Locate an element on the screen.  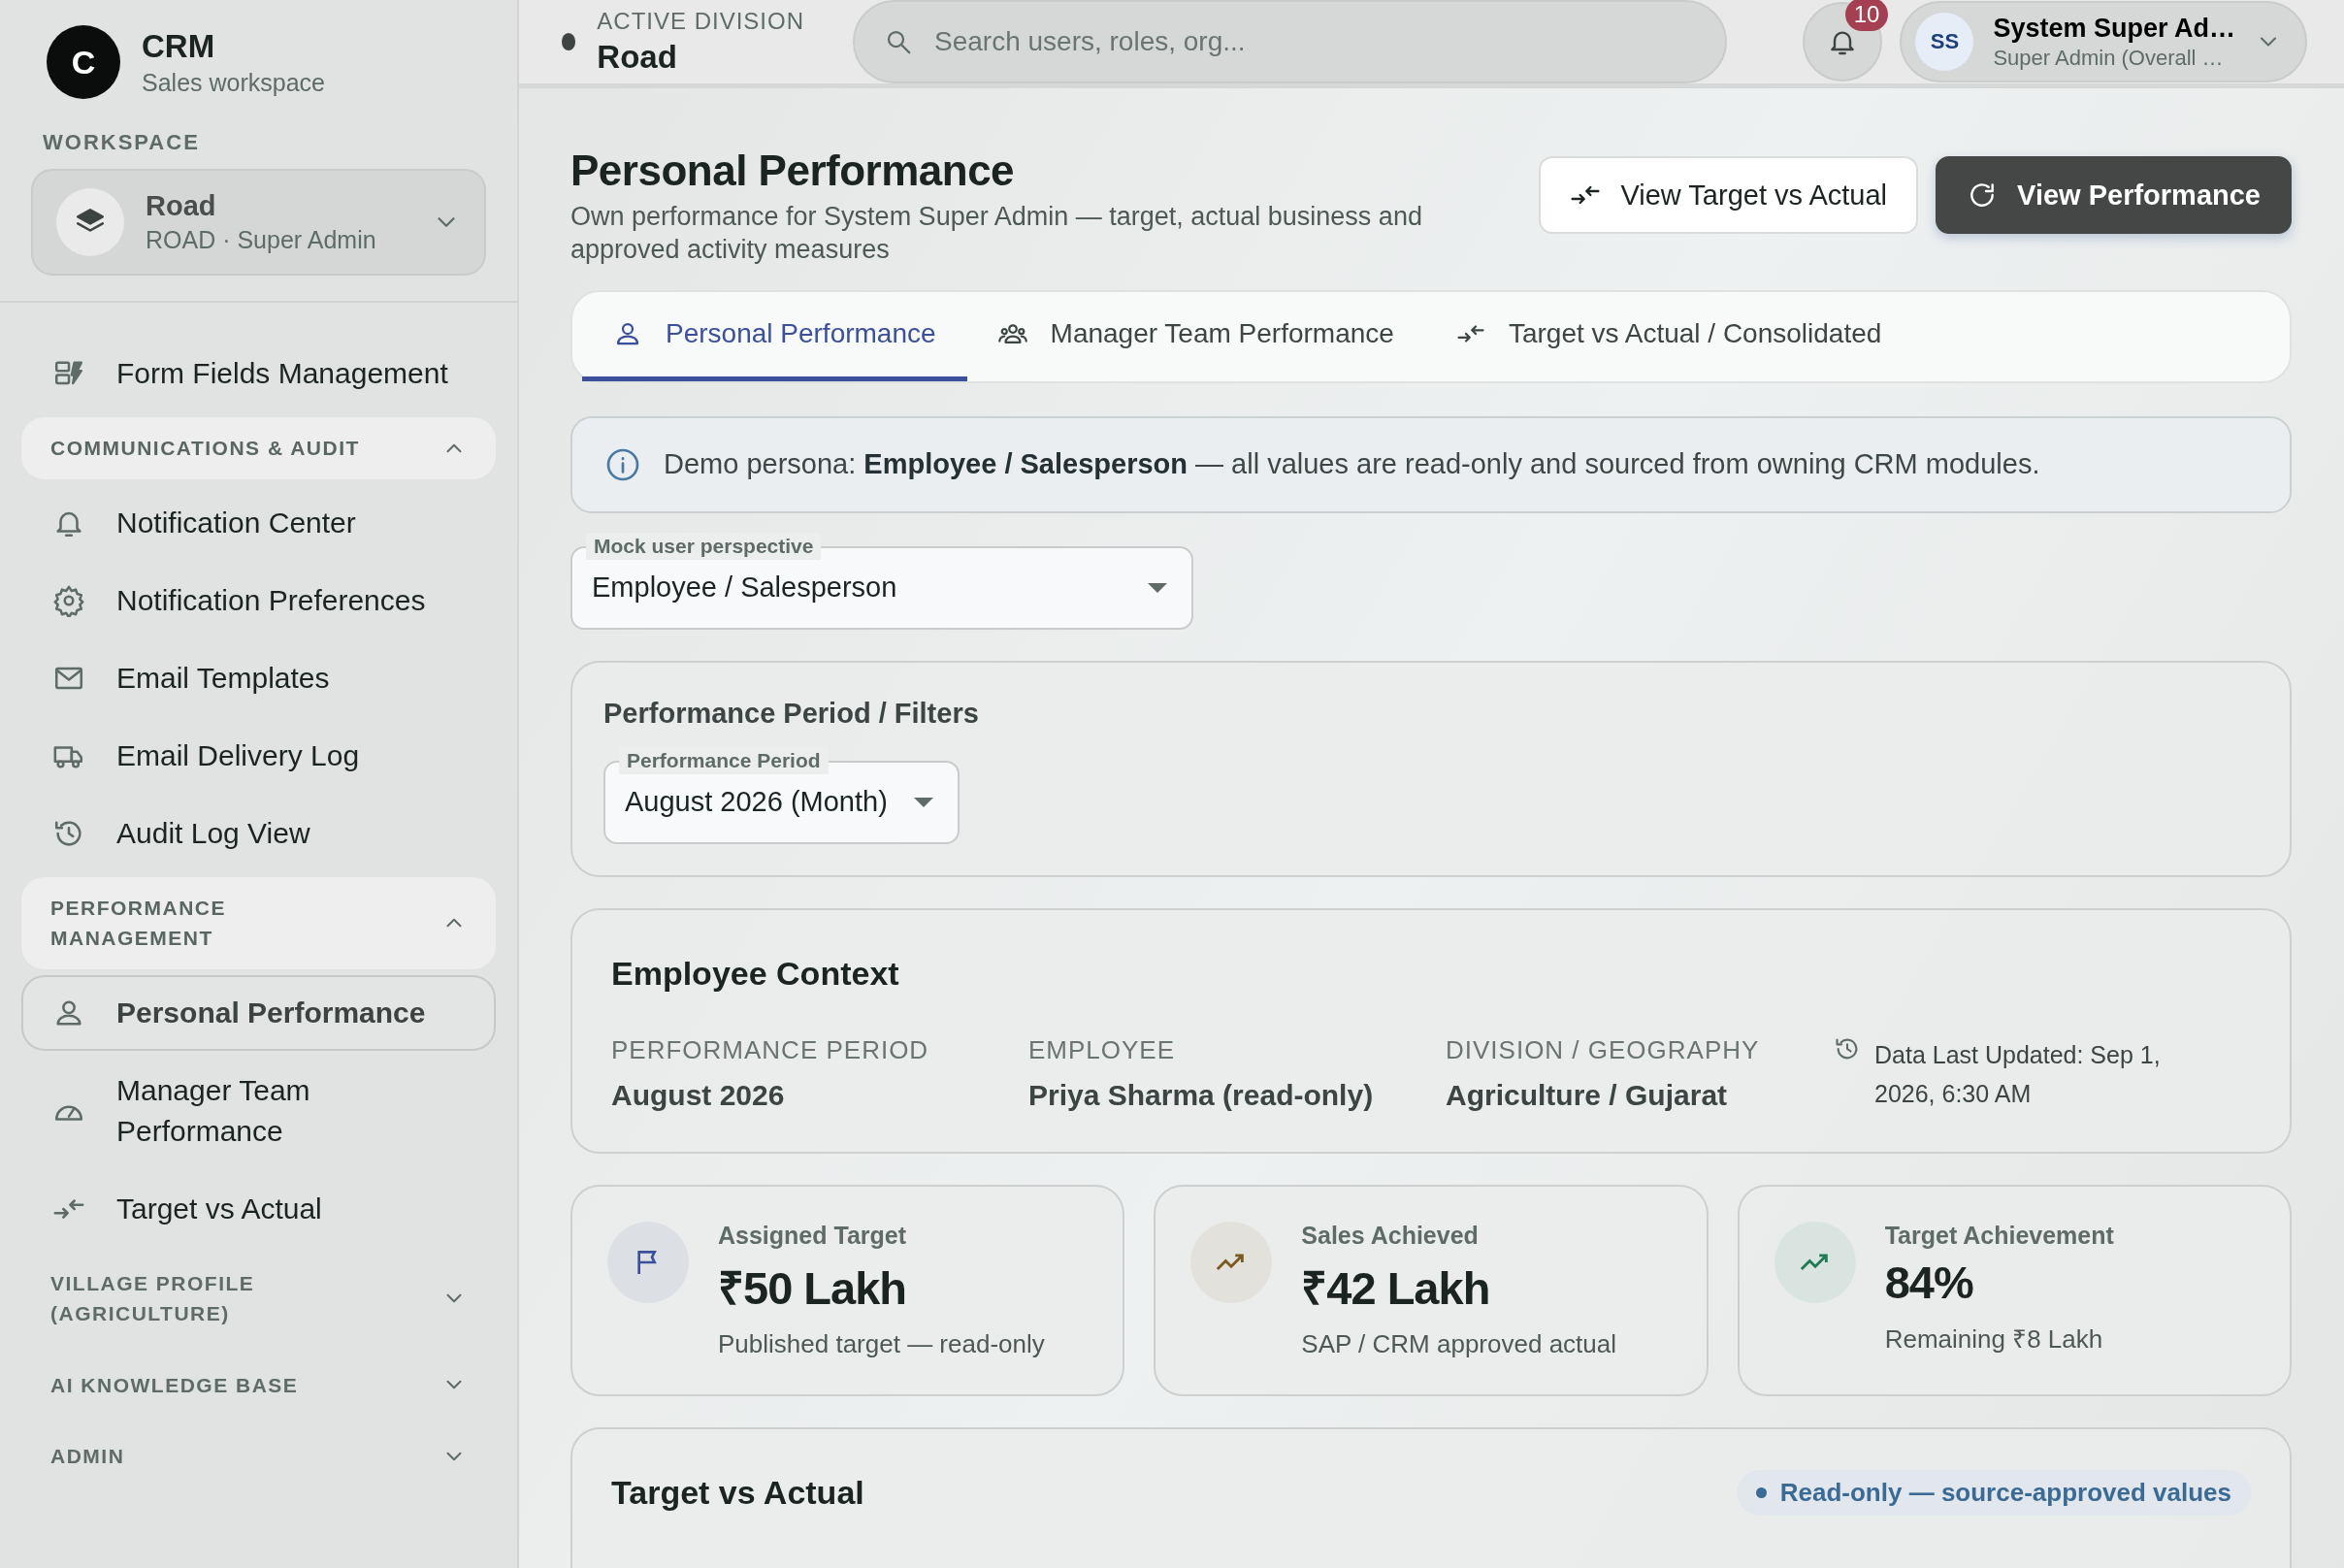
view-target-button: View Target vs Actual is located at coordinates (1729, 195).